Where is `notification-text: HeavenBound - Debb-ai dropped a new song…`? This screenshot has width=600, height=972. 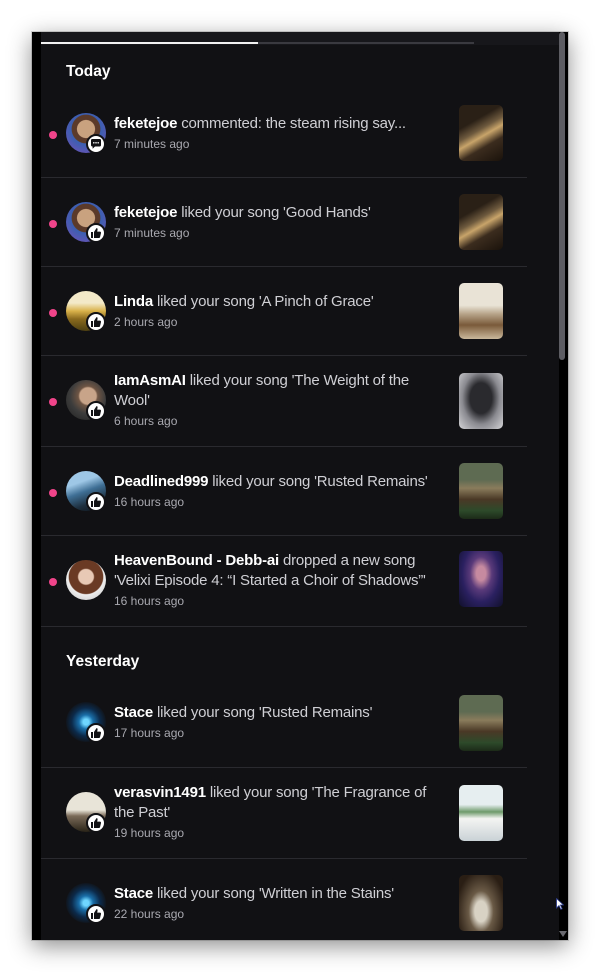 notification-text: HeavenBound - Debb-ai dropped a new song… is located at coordinates (281, 580).